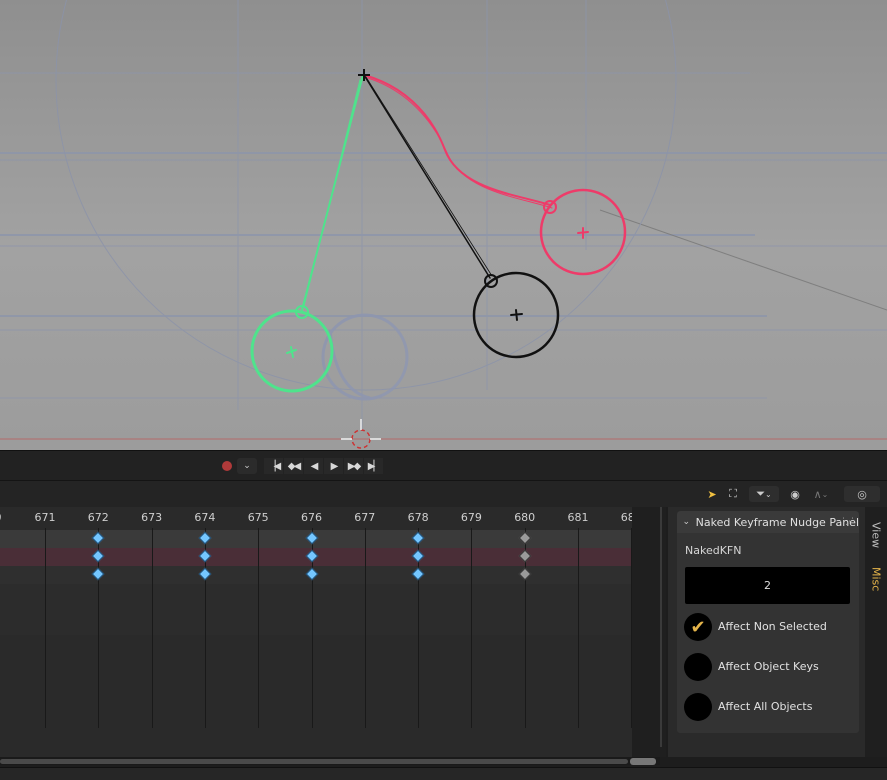 This screenshot has width=887, height=780. Describe the element at coordinates (765, 706) in the screenshot. I see `checkbox-label: Affect All Objects` at that location.